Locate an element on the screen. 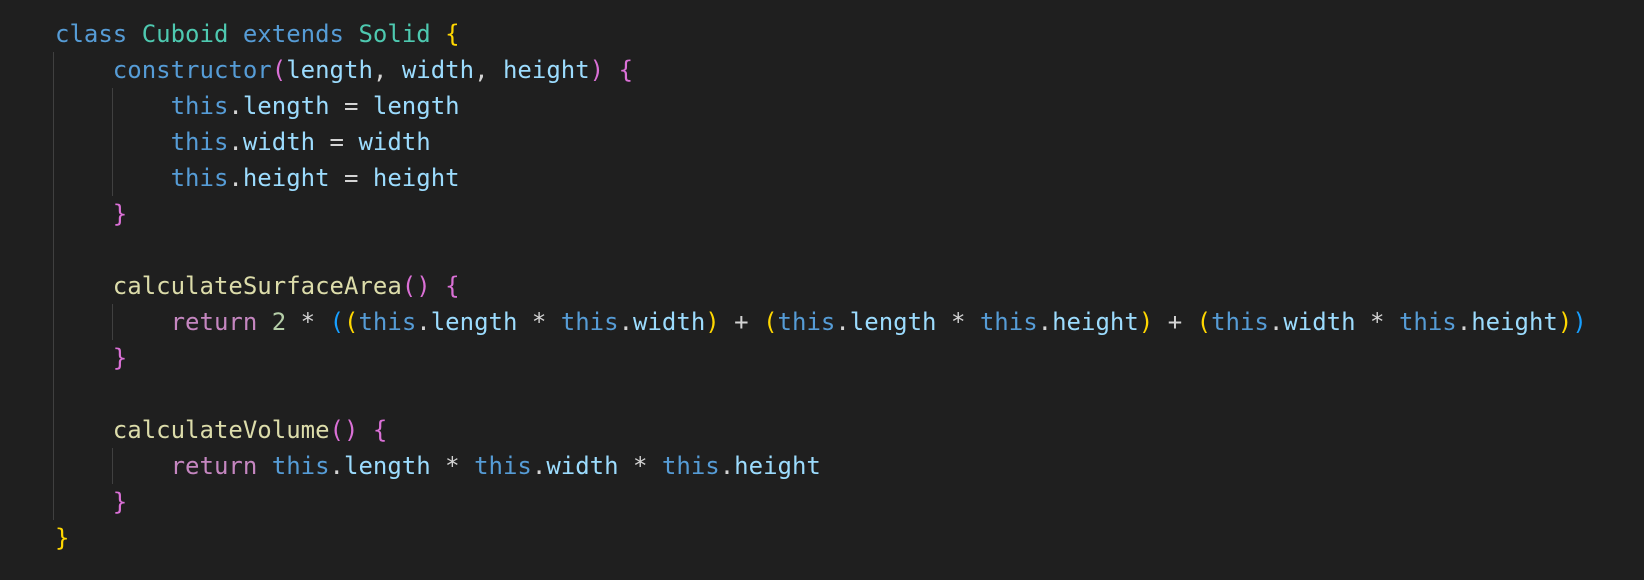  code-line: calculateSurfaceArea() { is located at coordinates (821, 286).